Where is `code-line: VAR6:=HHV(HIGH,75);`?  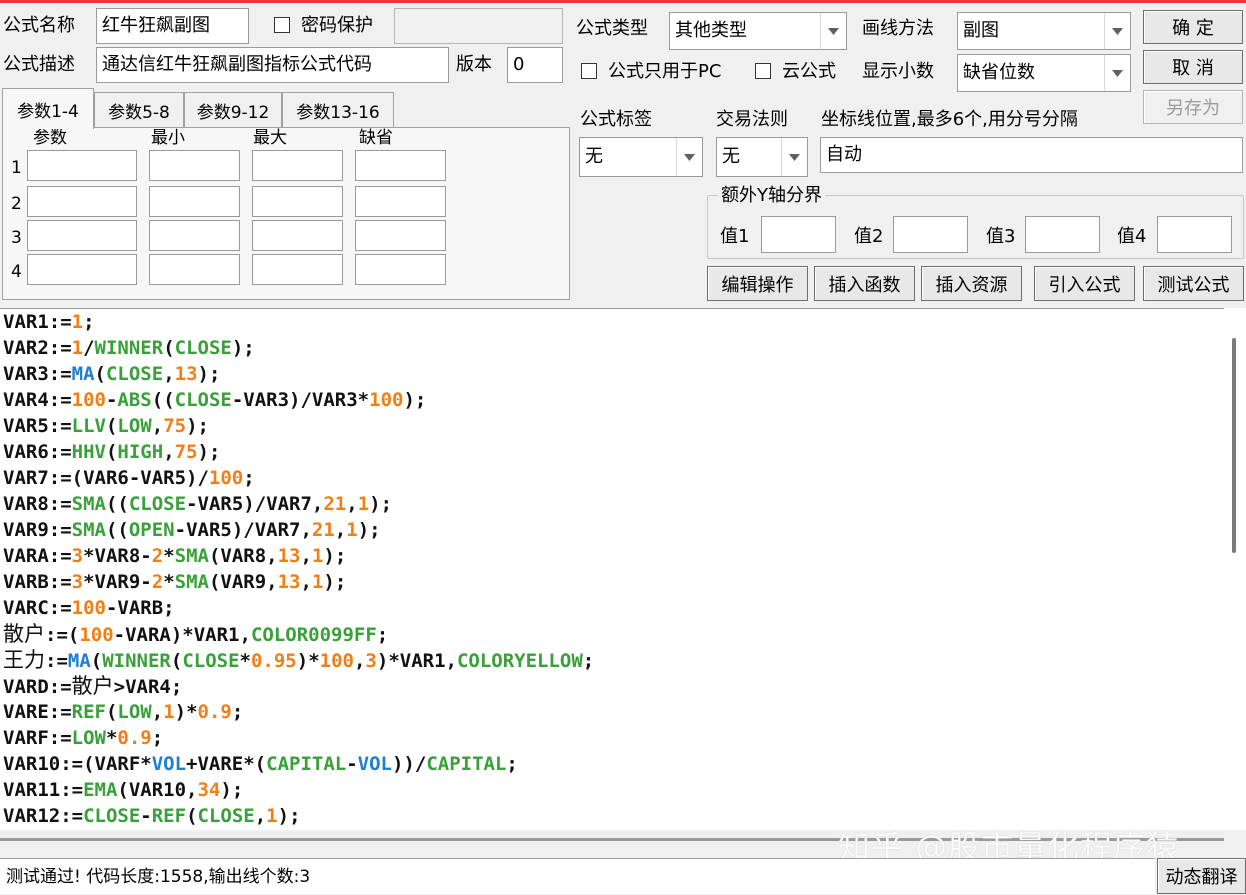 code-line: VAR6:=HHV(HIGH,75); is located at coordinates (111, 452).